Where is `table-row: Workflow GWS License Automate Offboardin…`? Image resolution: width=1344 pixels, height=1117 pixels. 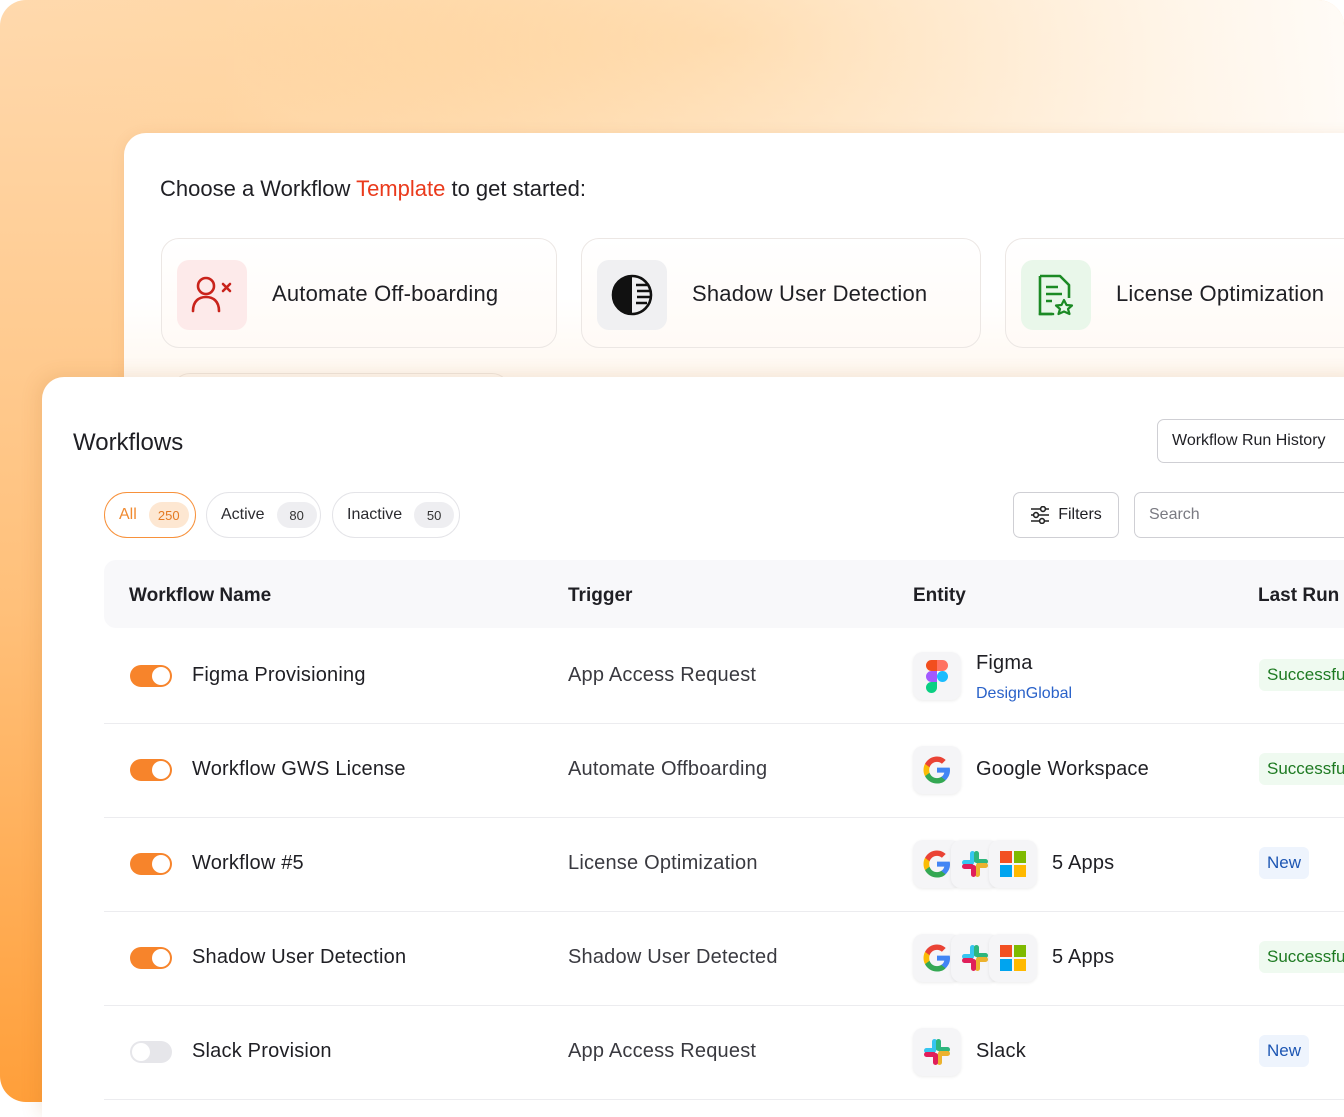 table-row: Workflow GWS License Automate Offboardin… is located at coordinates (724, 770).